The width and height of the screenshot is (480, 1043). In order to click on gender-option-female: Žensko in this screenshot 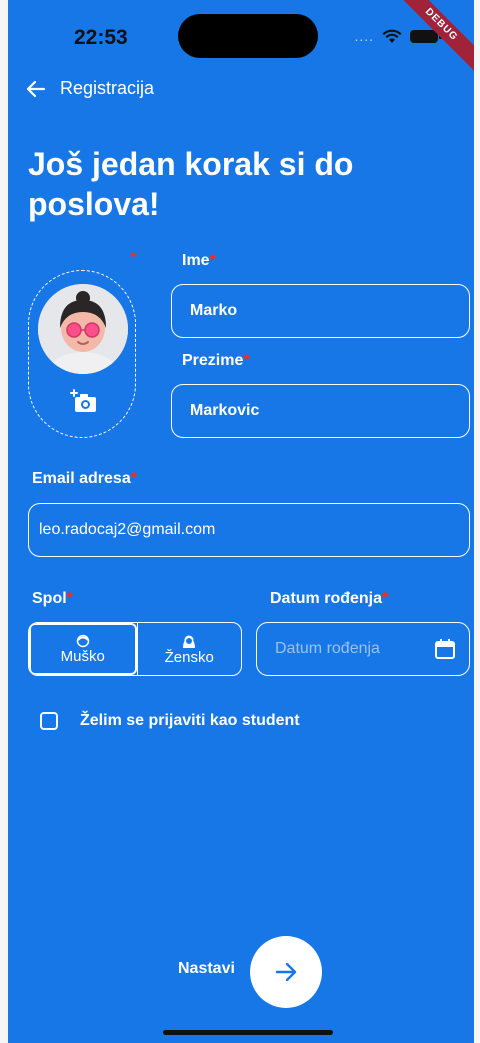, I will do `click(189, 649)`.